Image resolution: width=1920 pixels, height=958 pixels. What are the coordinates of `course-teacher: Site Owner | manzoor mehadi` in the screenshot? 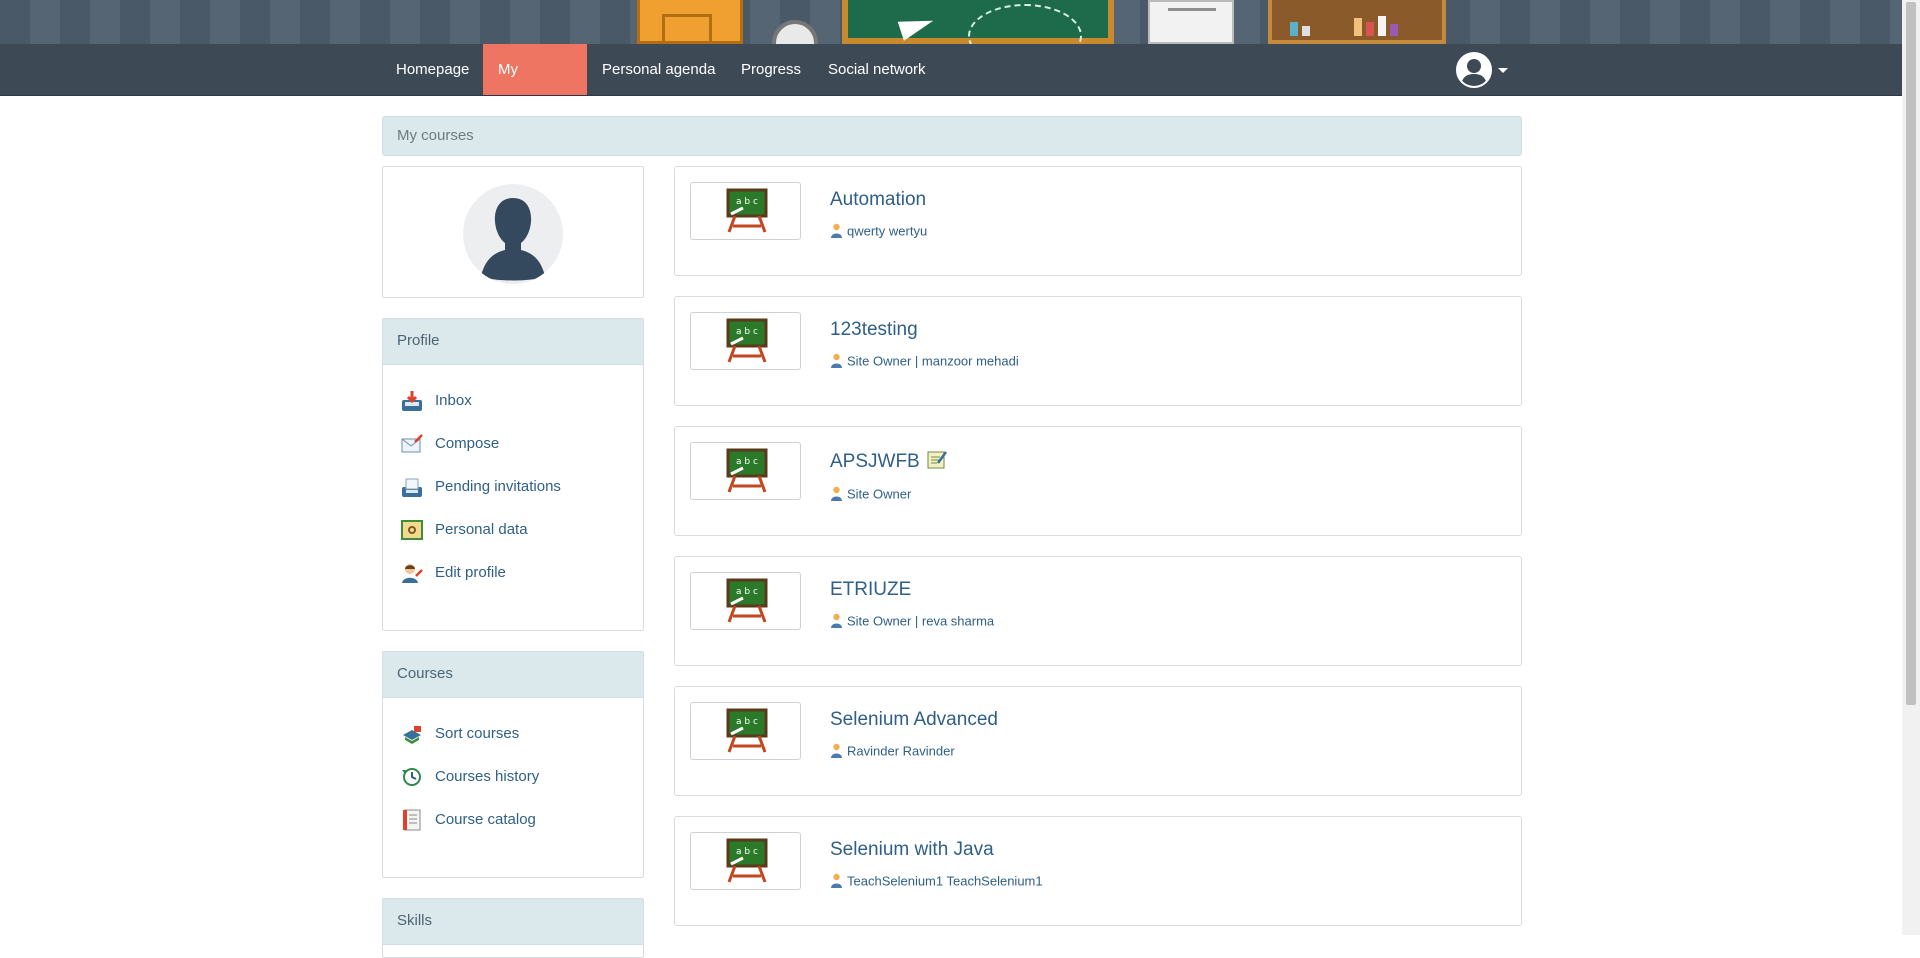 It's located at (924, 362).